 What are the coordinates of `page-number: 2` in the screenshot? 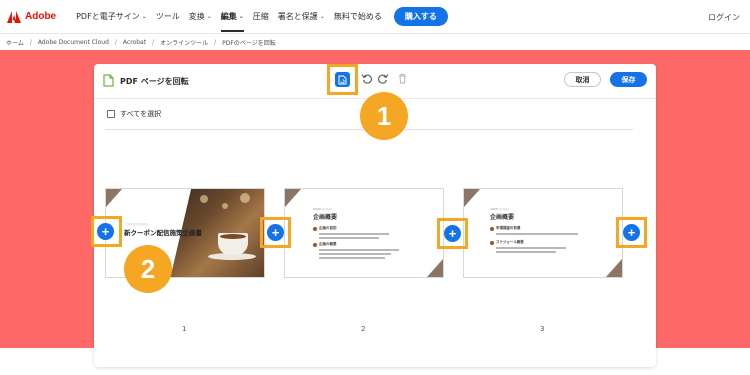 It's located at (363, 329).